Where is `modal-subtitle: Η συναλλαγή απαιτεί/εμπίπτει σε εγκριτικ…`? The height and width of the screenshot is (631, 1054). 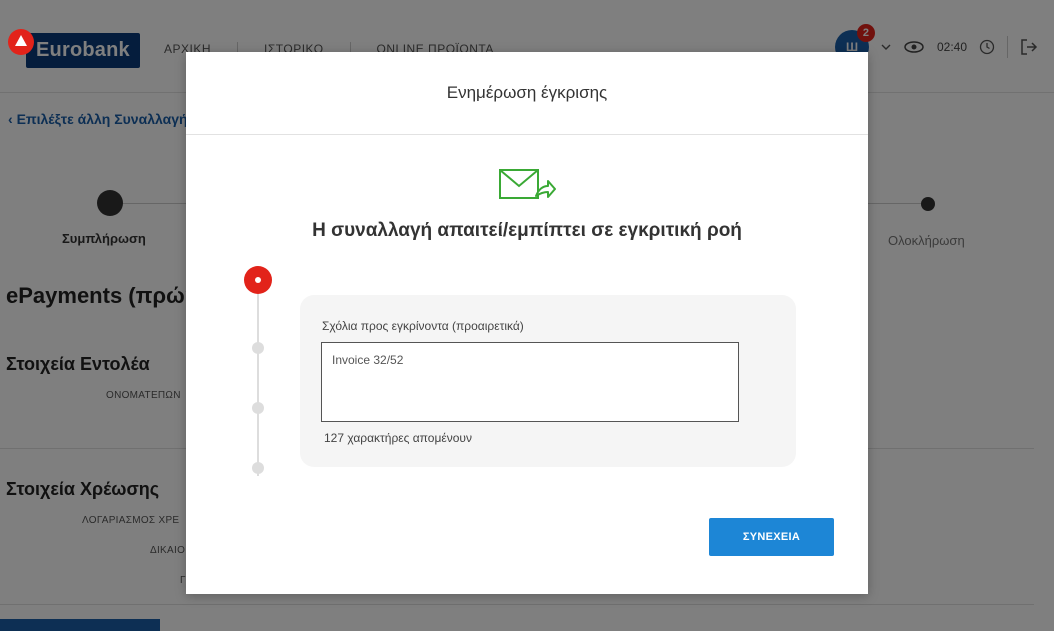
modal-subtitle: Η συναλλαγή απαιτεί/εμπίπτει σε εγκριτικ… is located at coordinates (527, 230).